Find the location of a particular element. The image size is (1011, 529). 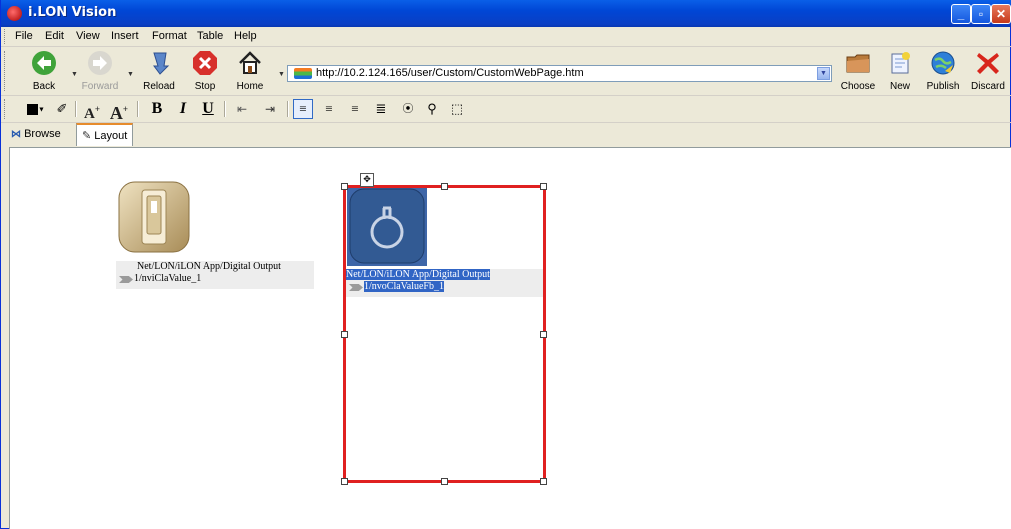

resize-handle-sw is located at coordinates (344, 481).